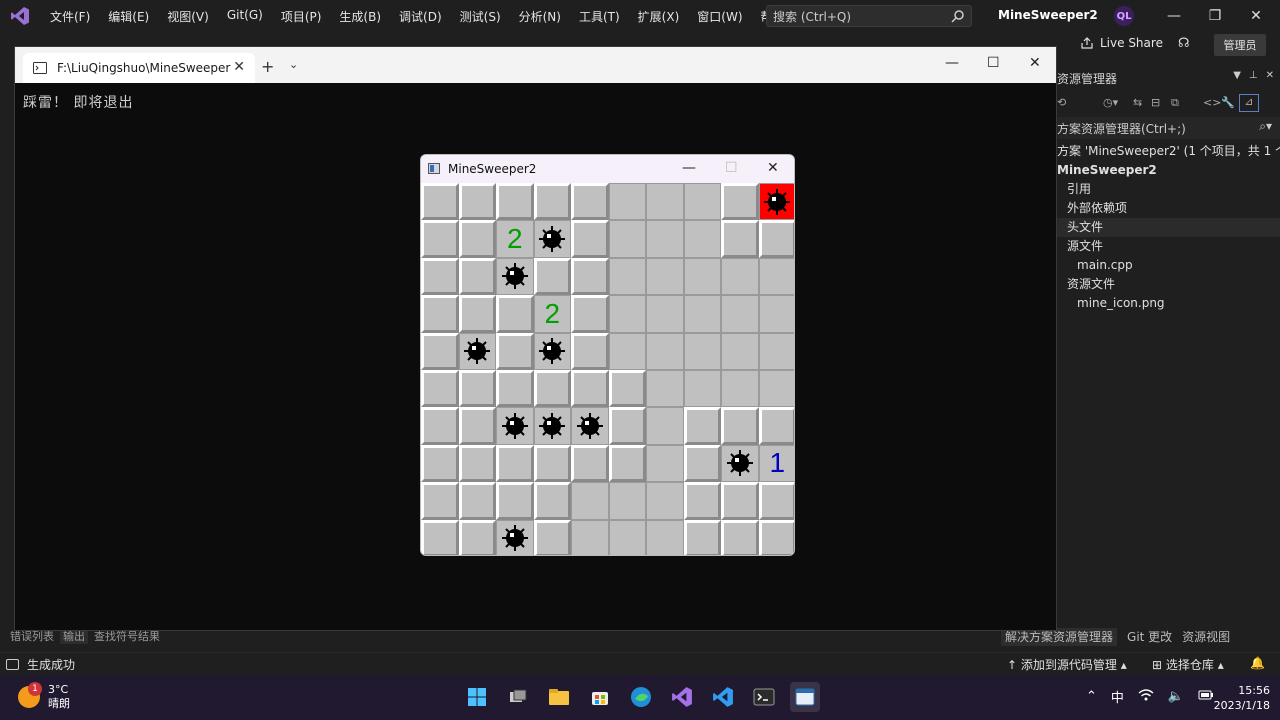  Describe the element at coordinates (1110, 102) in the screenshot. I see `history-icon: ◷▾` at that location.